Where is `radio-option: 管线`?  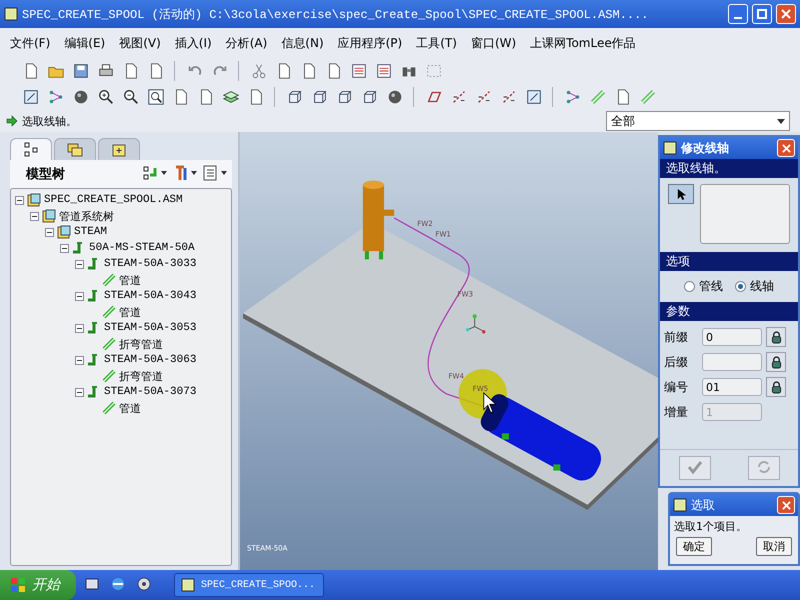
radio-option: 管线 is located at coordinates (703, 286).